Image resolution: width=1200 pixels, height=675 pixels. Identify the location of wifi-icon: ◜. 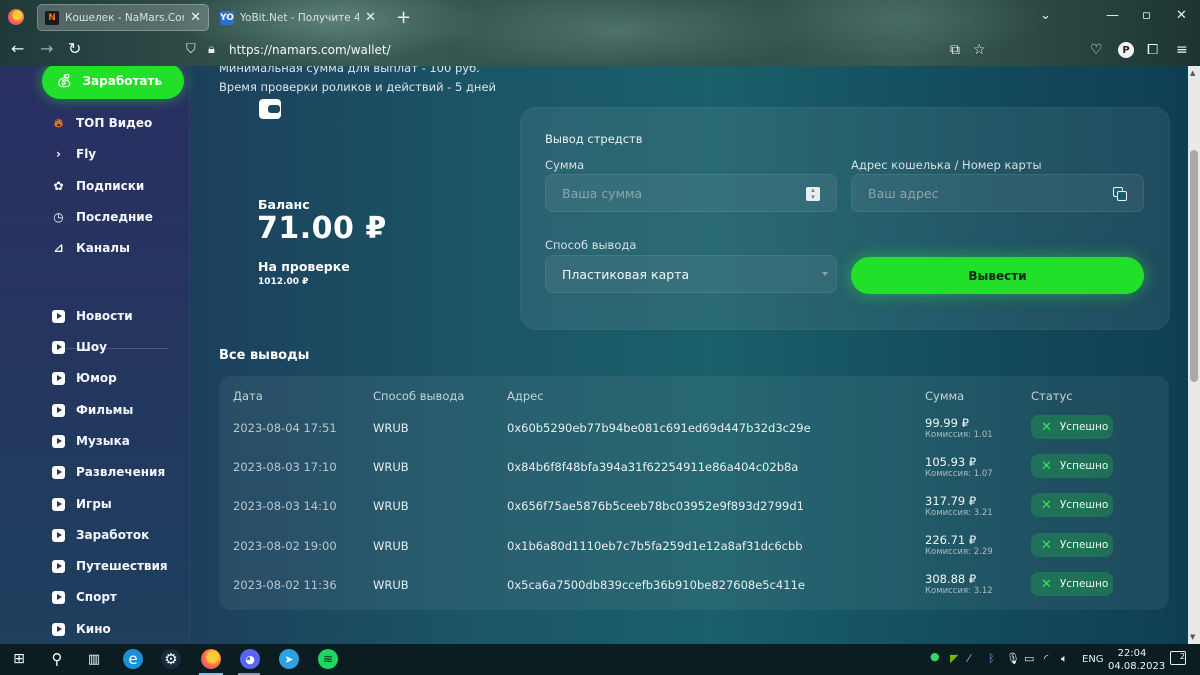
(1046, 658).